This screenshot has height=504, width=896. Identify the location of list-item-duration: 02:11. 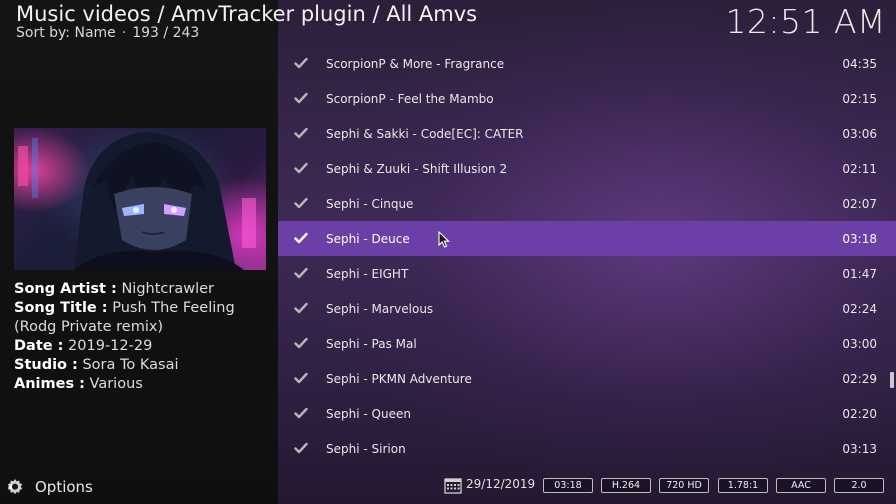
(859, 168).